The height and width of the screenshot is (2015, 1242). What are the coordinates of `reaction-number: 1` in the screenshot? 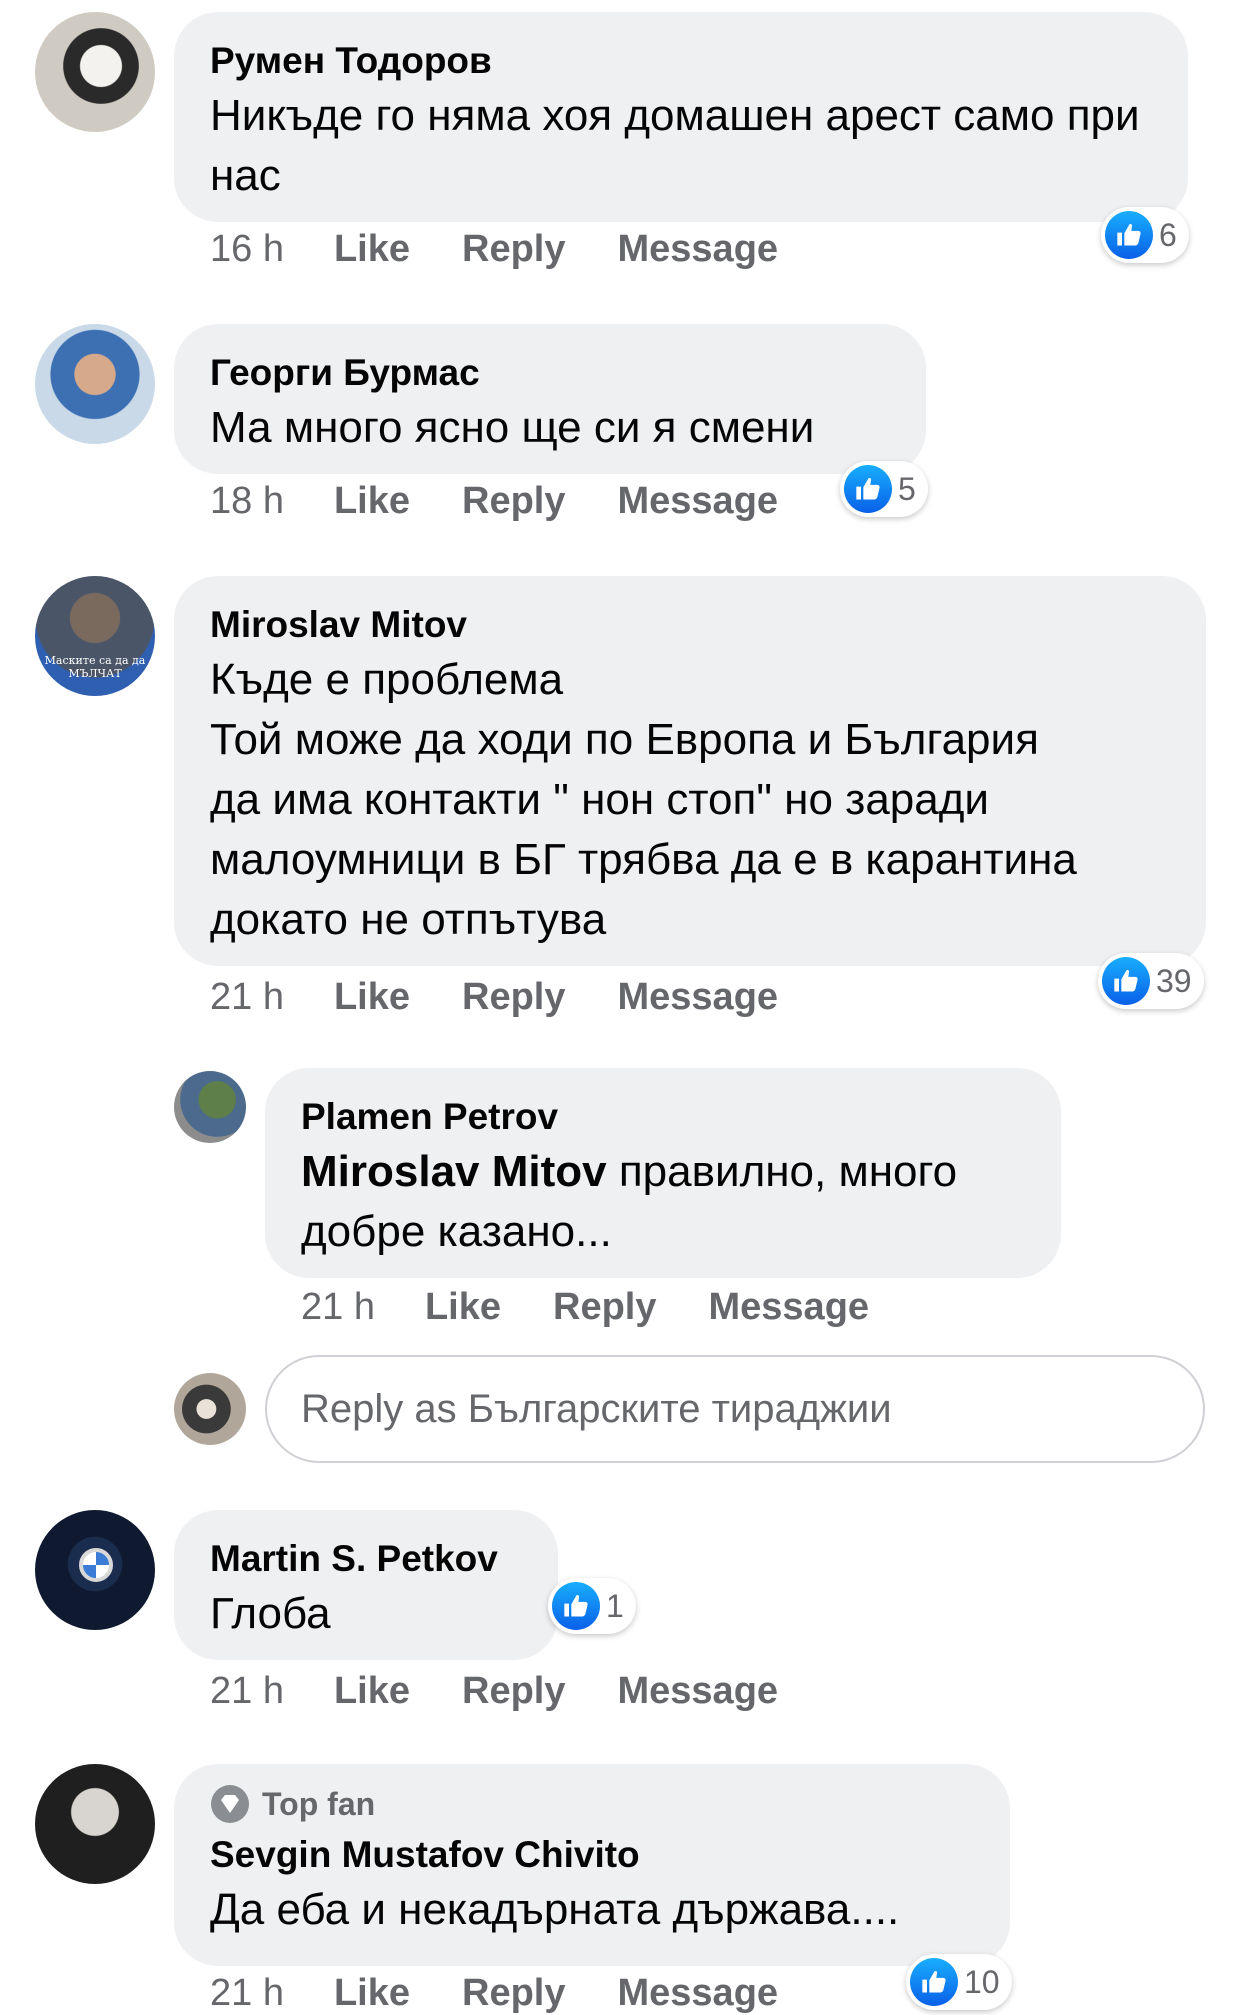 It's located at (615, 1605).